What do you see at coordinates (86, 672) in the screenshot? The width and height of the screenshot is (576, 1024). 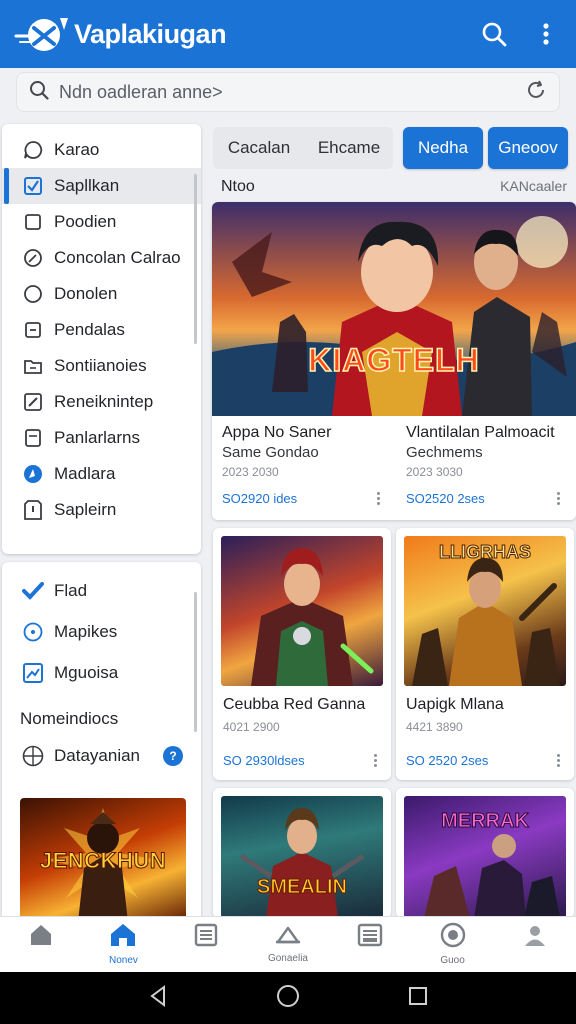 I see `sidebar-item-label: Mguoisa` at bounding box center [86, 672].